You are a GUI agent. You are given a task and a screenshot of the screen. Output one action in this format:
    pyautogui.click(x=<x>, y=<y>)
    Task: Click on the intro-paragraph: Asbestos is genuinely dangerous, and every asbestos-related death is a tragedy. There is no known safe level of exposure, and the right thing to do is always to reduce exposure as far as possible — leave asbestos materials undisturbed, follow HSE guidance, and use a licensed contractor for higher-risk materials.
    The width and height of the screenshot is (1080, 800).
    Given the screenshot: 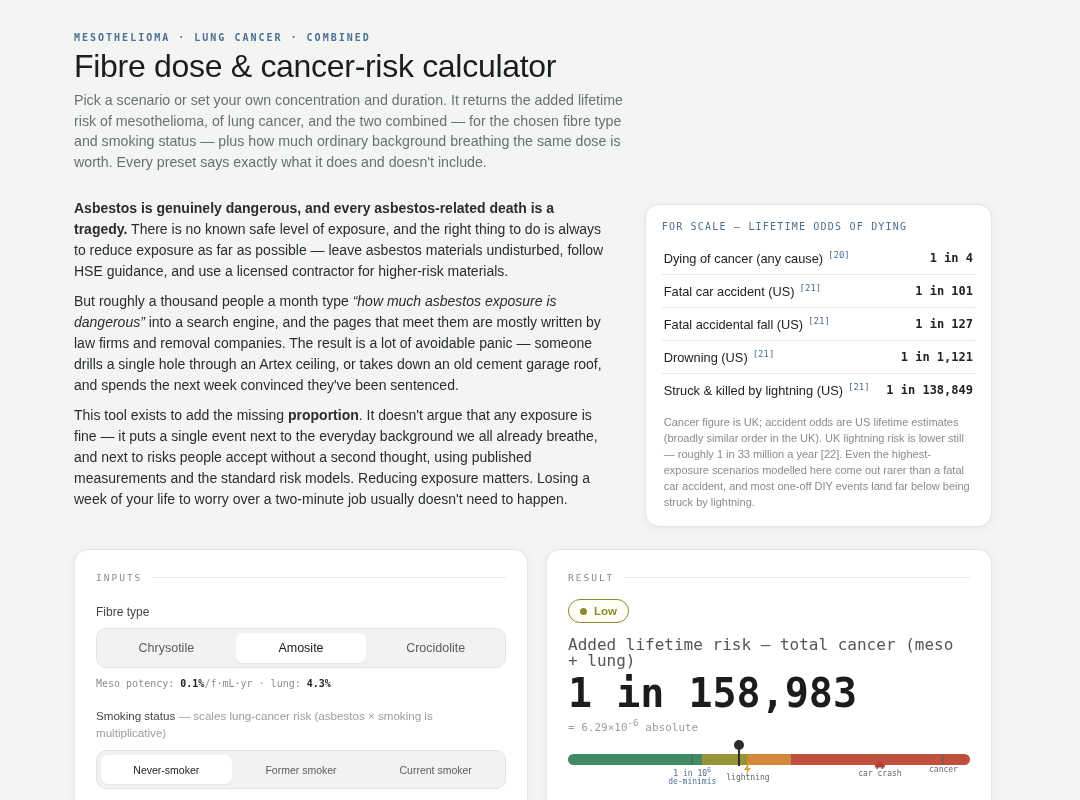 What is the action you would take?
    pyautogui.click(x=339, y=240)
    